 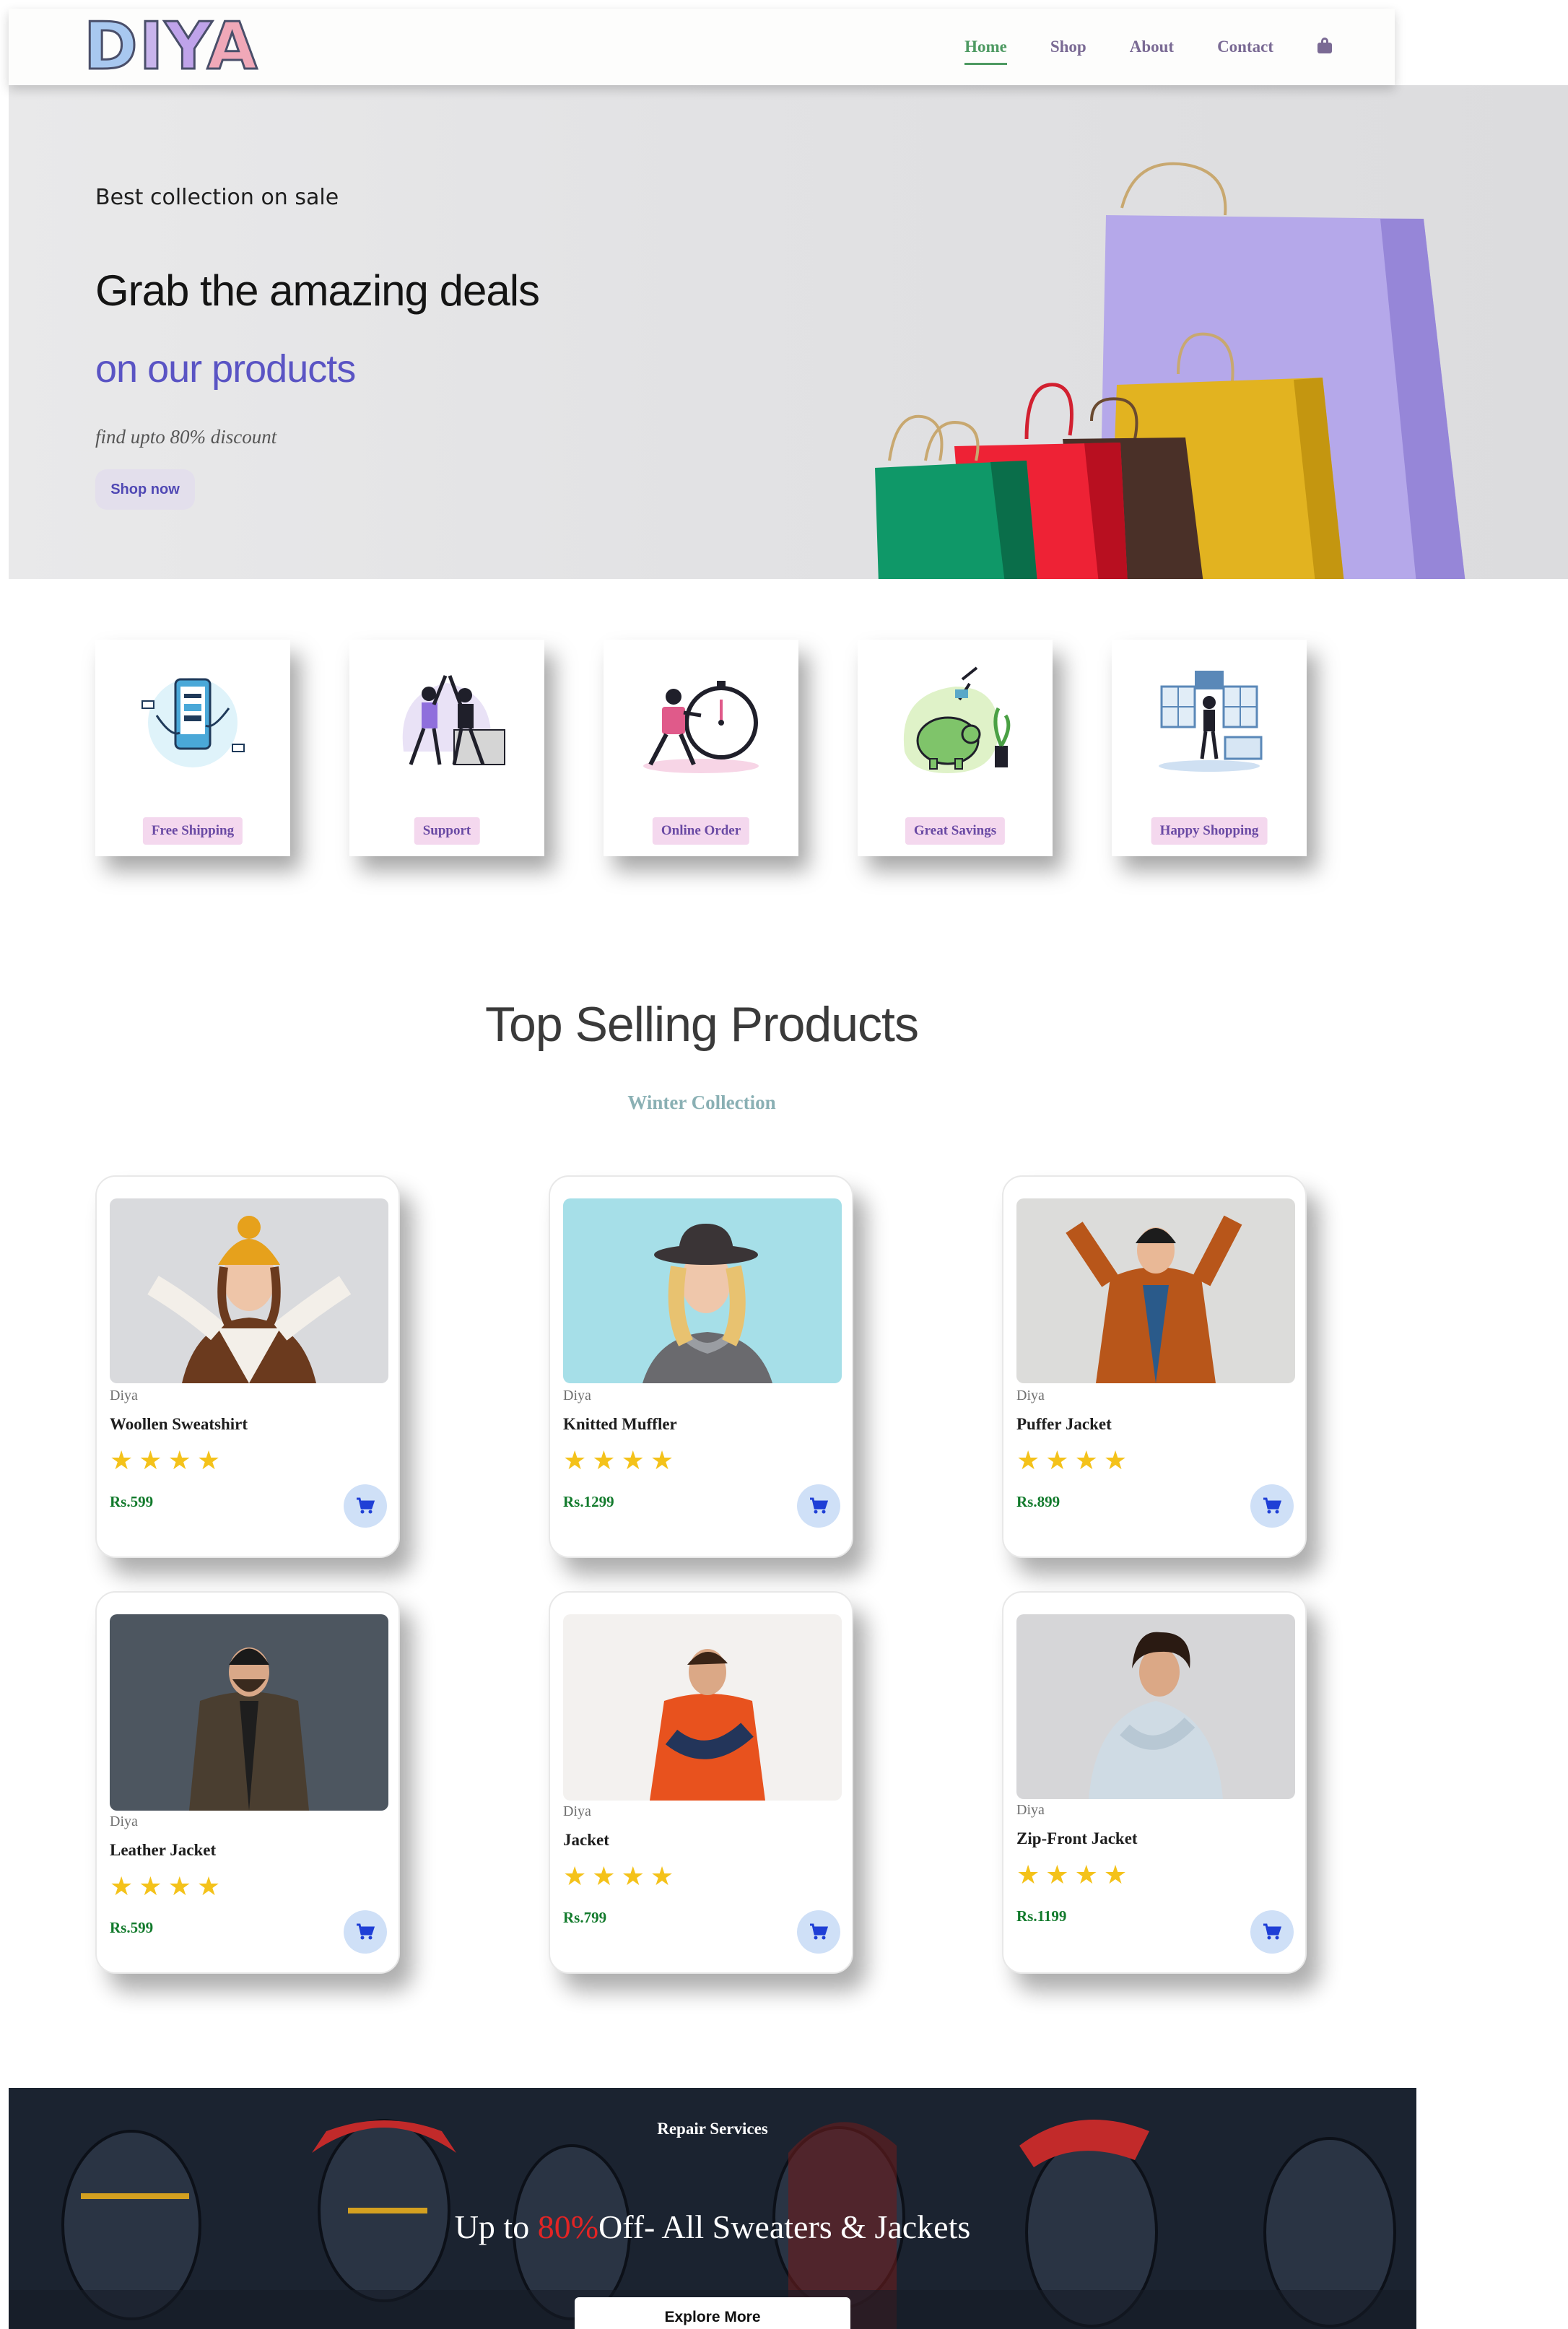 What do you see at coordinates (568, 2226) in the screenshot?
I see `promo-headline-accent: 80%` at bounding box center [568, 2226].